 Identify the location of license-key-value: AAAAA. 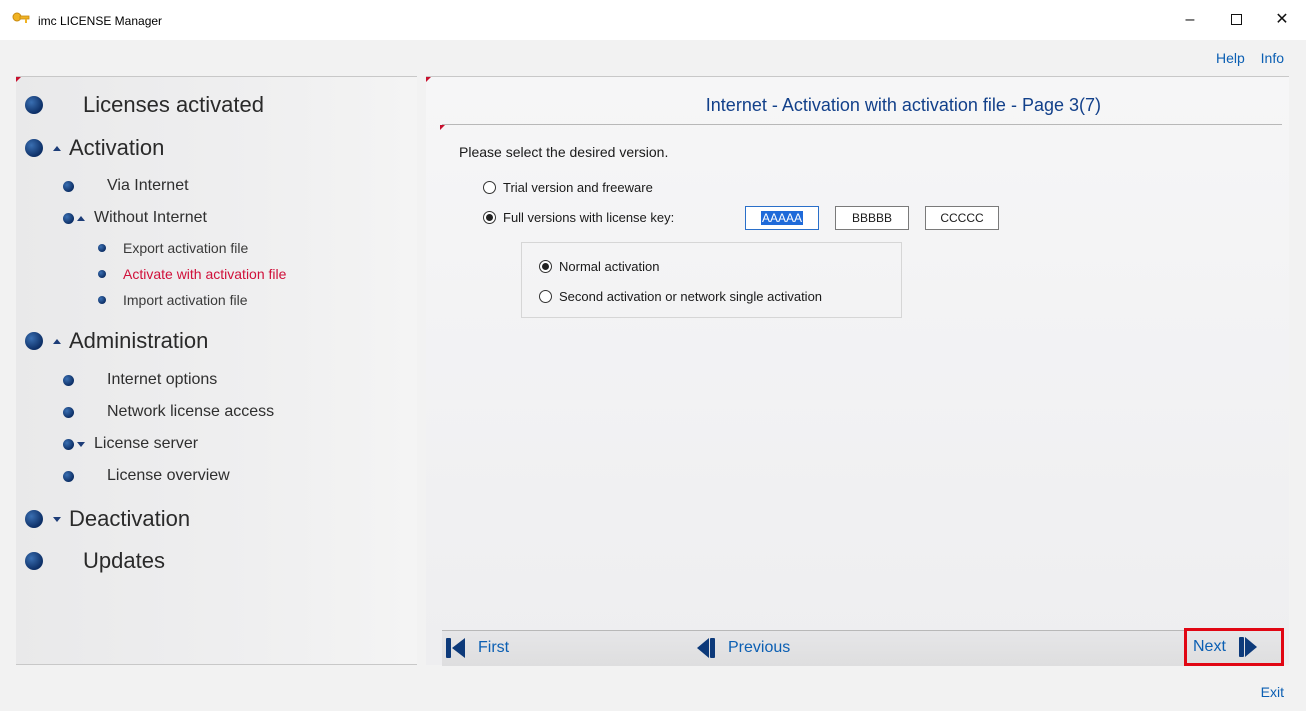
(782, 218).